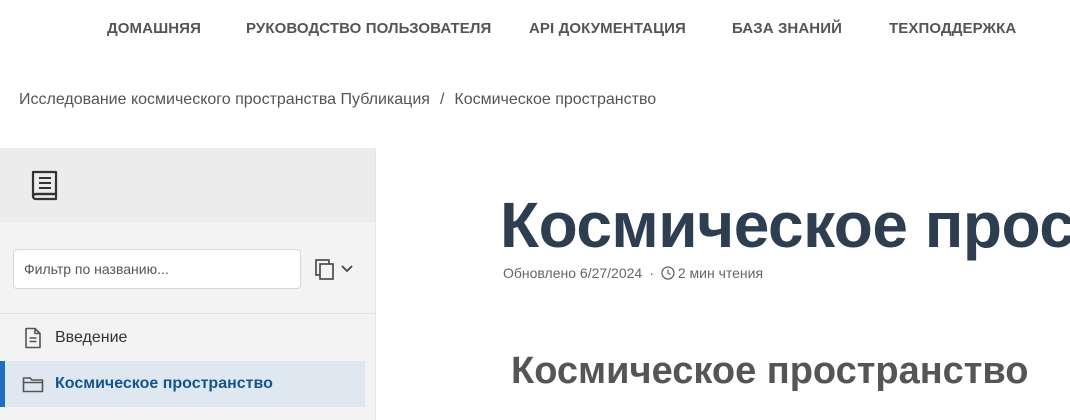  Describe the element at coordinates (555, 99) in the screenshot. I see `breadcrumb-current: Космическое пространство` at that location.